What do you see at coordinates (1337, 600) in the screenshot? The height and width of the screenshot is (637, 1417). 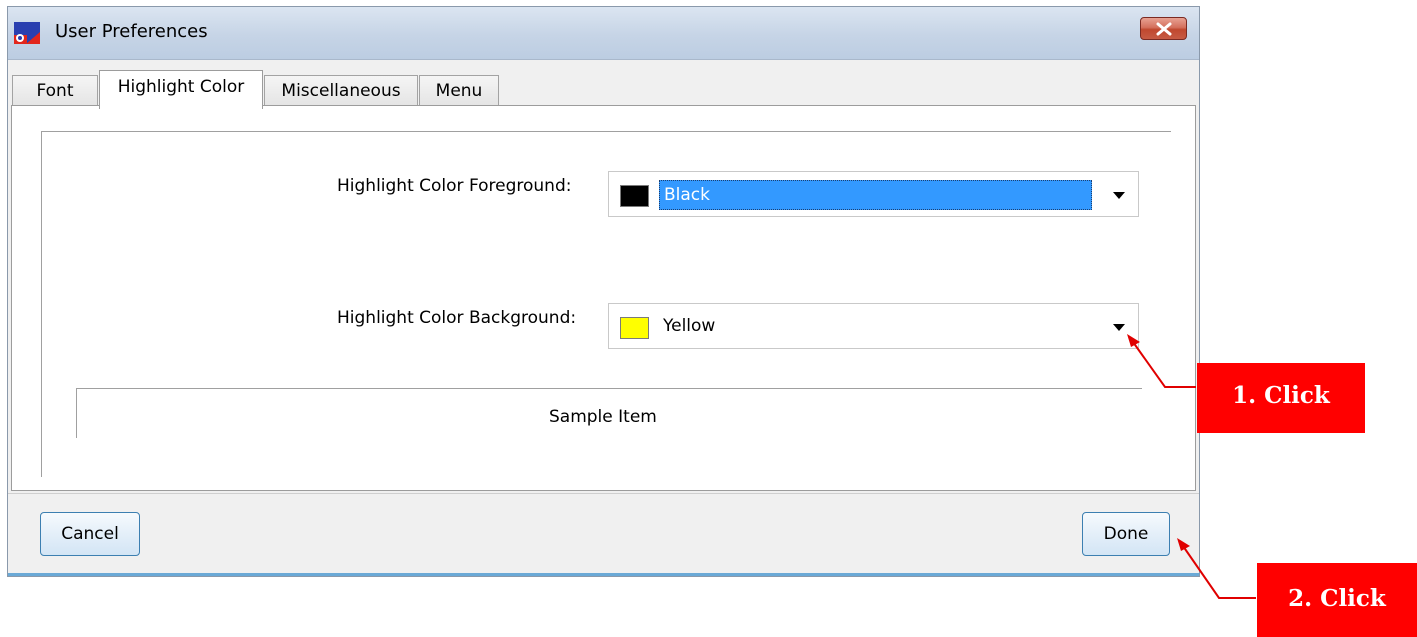 I see `callout-step-2: 2. Click` at bounding box center [1337, 600].